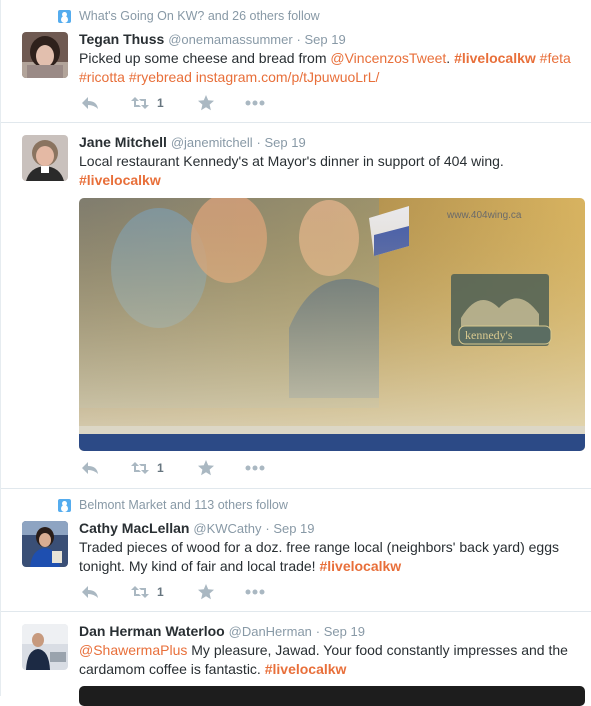  I want to click on user-handle: @KWCathy, so click(227, 528).